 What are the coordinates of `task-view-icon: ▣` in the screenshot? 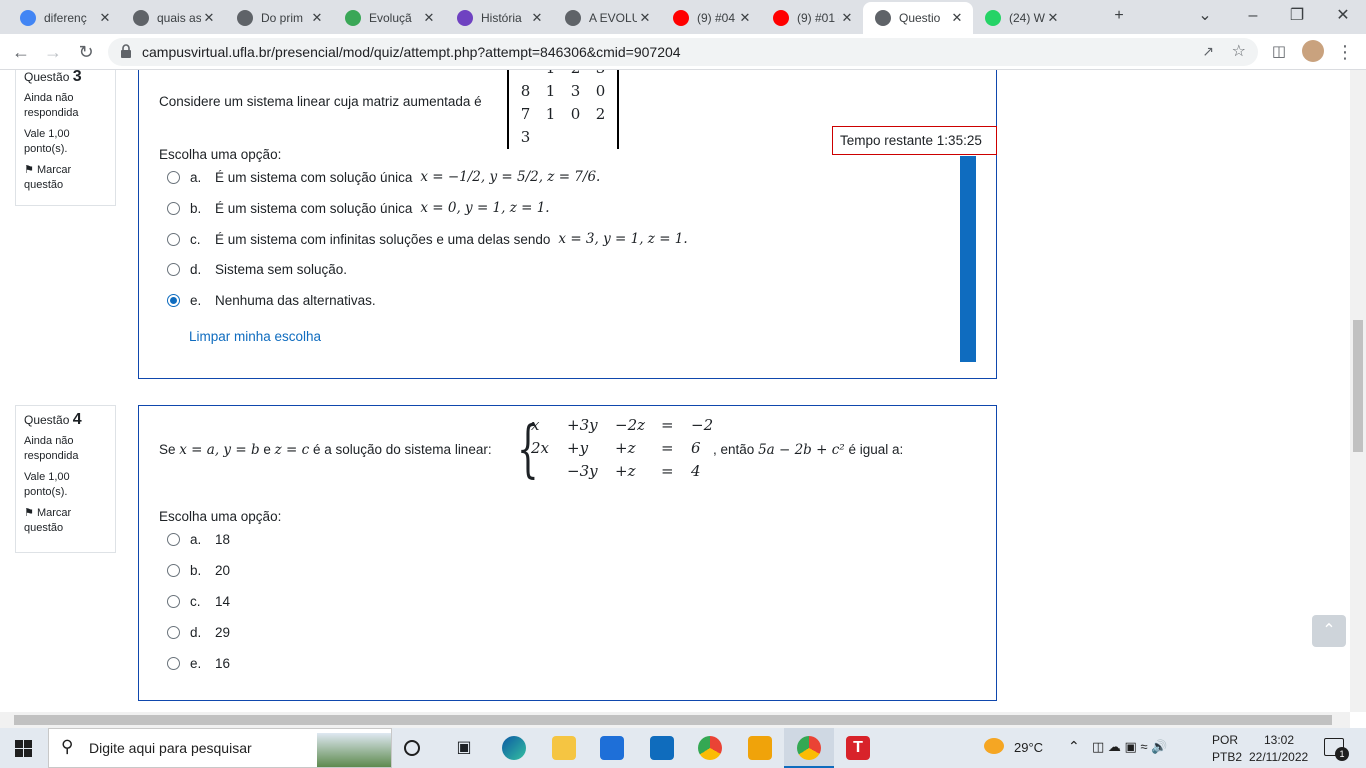 It's located at (464, 748).